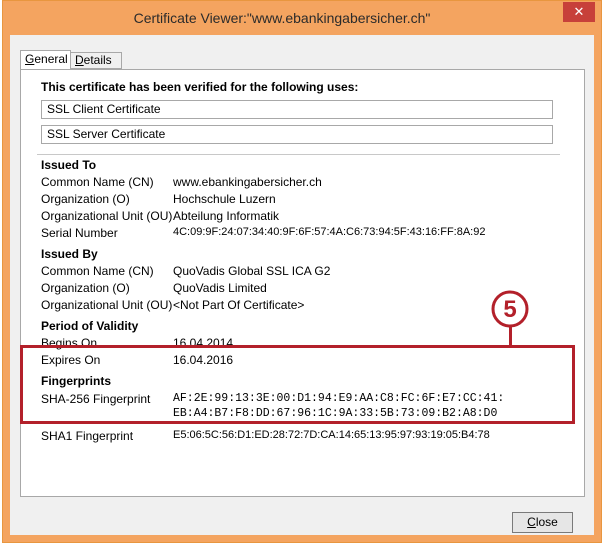 This screenshot has width=606, height=545. What do you see at coordinates (297, 134) in the screenshot?
I see `use-ssl-server: SSL Server Certificate` at bounding box center [297, 134].